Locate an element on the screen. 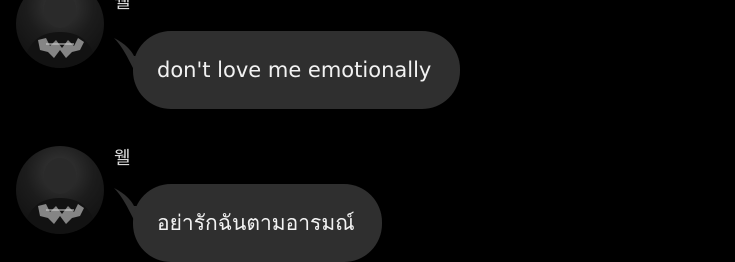 Image resolution: width=735 pixels, height=262 pixels. message-bubble: don't love me emotionally is located at coordinates (296, 70).